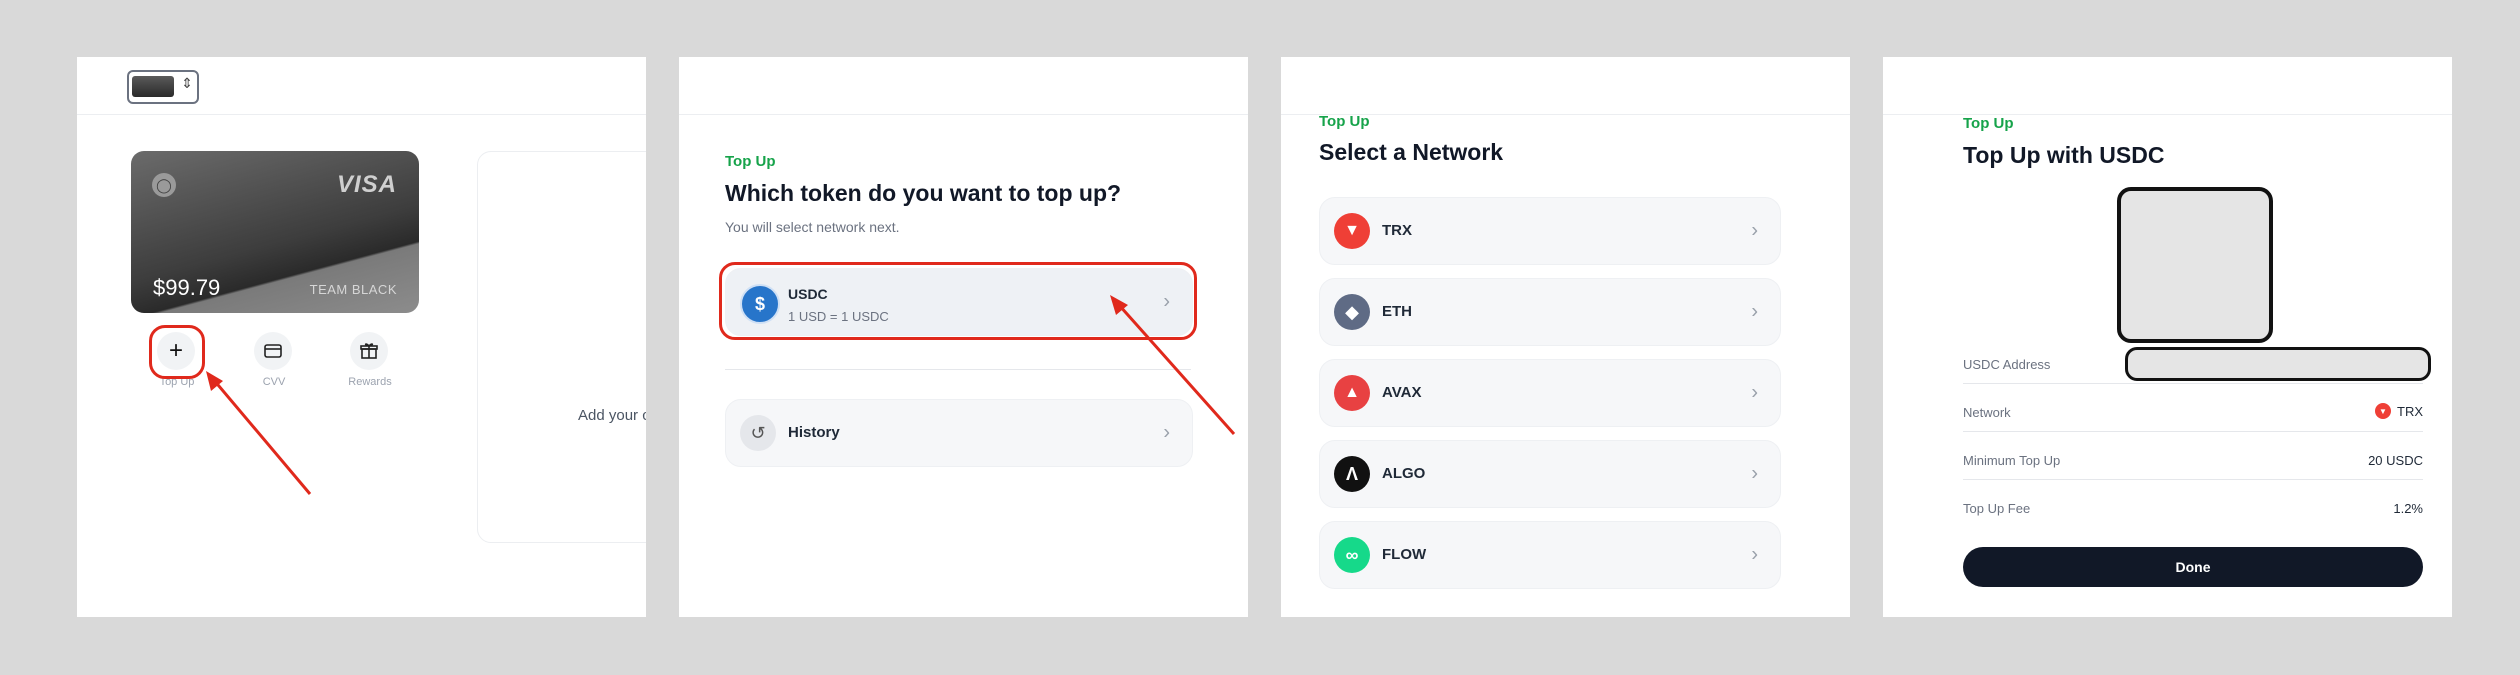 This screenshot has width=2520, height=675. Describe the element at coordinates (1352, 393) in the screenshot. I see `avax-icon: ▲` at that location.